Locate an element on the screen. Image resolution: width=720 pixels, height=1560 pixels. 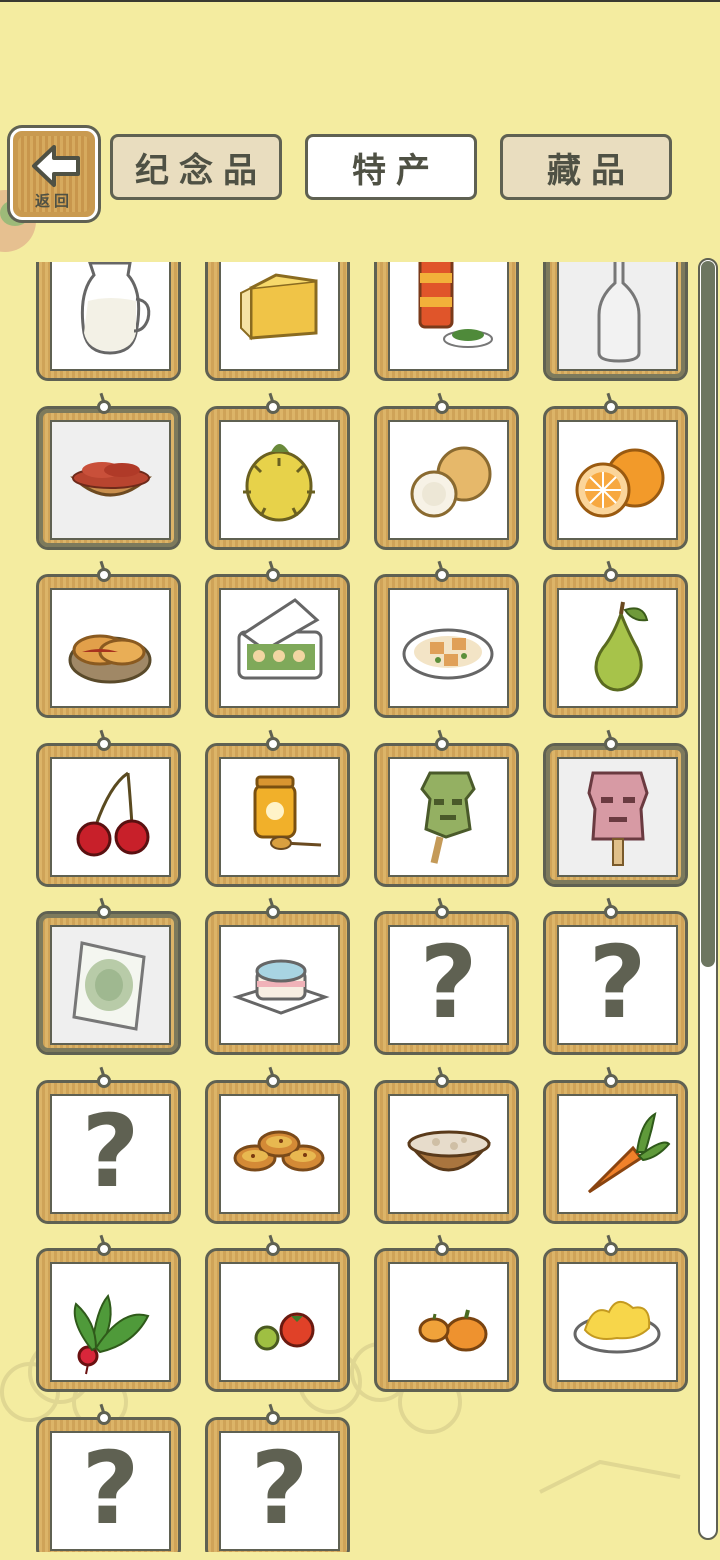
bronze-mask-popsicle-icon is located at coordinates (448, 817).